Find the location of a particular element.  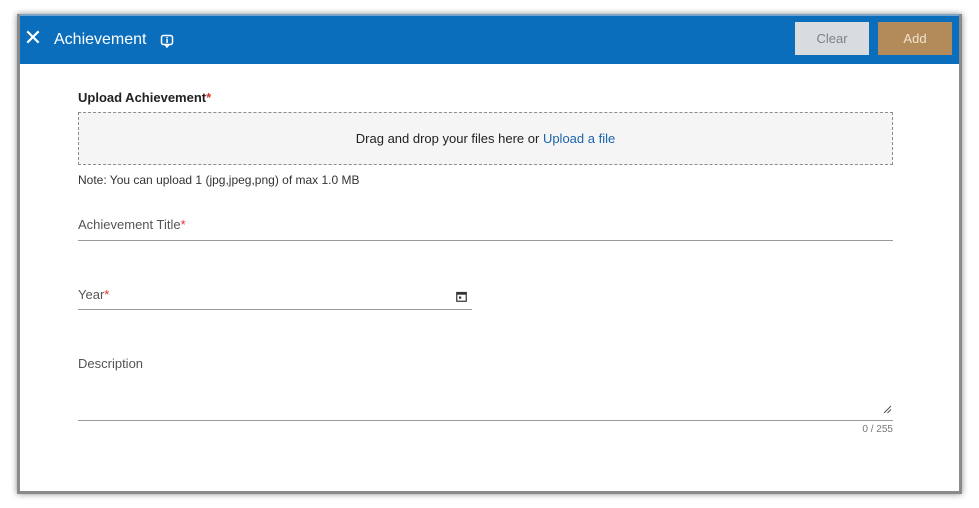

add-button: Add is located at coordinates (915, 38).